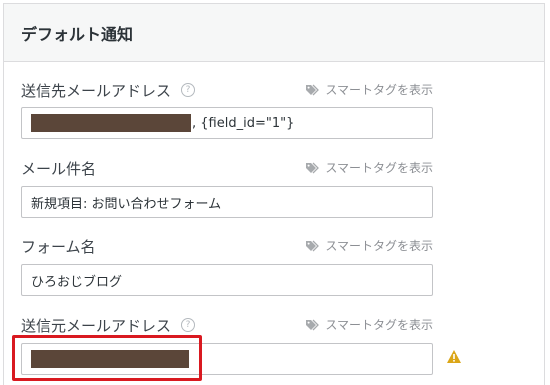  I want to click on field-label: 送信先メールアドレス, so click(96, 90).